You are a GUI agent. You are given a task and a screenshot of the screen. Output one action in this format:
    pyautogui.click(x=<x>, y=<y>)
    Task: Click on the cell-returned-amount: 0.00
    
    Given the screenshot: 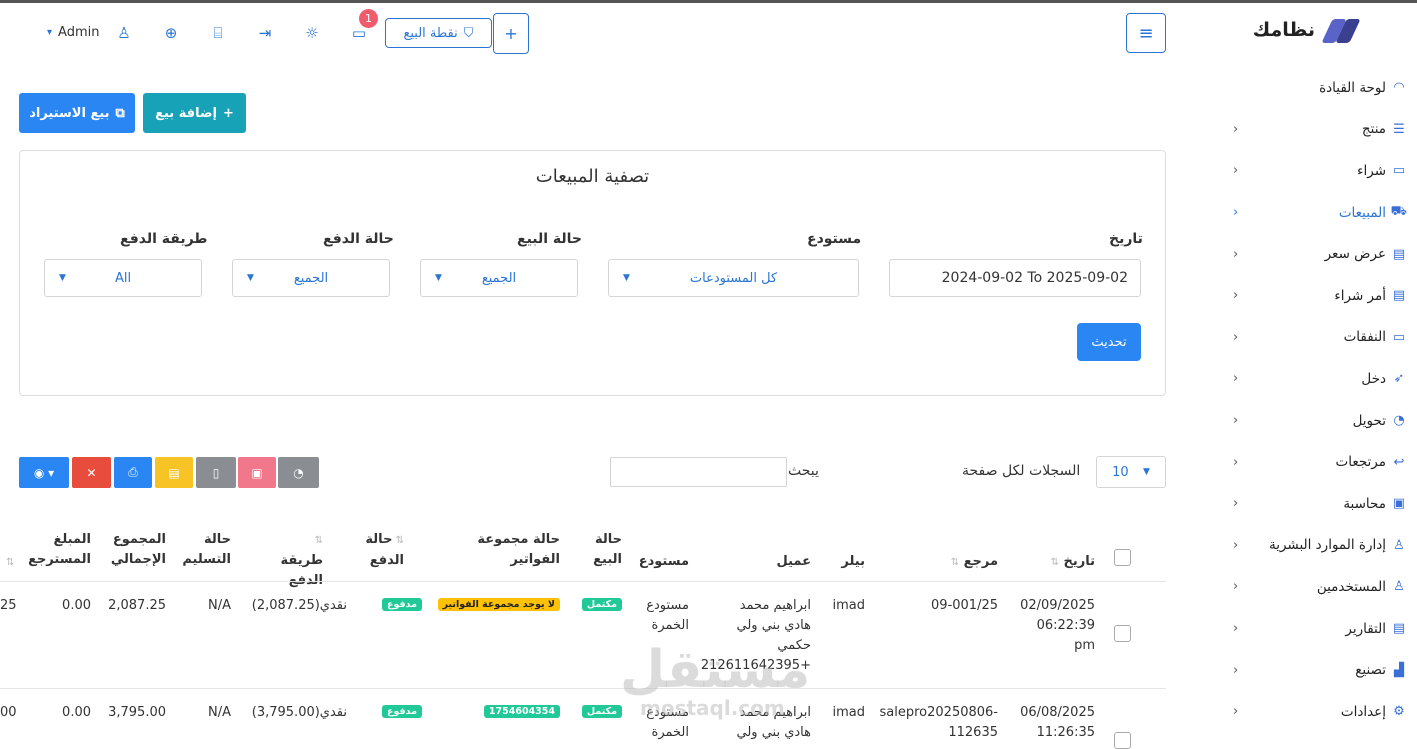 What is the action you would take?
    pyautogui.click(x=76, y=605)
    